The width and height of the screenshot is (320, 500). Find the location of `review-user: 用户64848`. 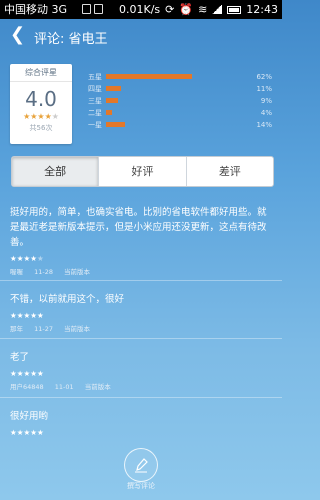

review-user: 用户64848 is located at coordinates (27, 387).